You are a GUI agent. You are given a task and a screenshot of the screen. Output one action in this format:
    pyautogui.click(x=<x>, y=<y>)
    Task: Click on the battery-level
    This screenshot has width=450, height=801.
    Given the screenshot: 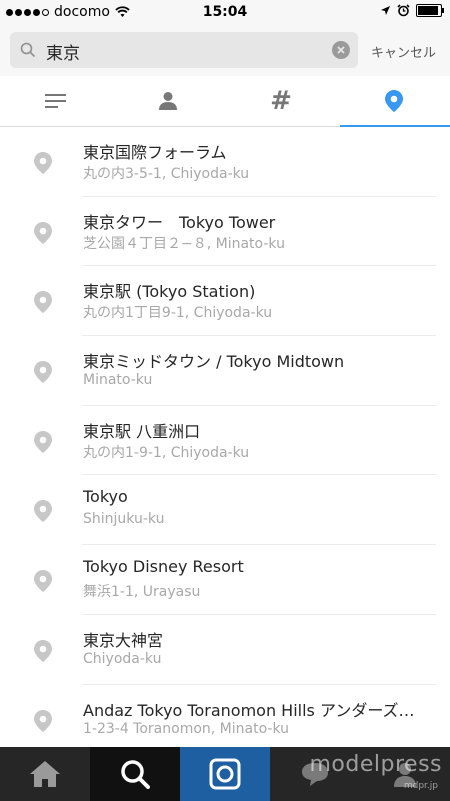 What is the action you would take?
    pyautogui.click(x=428, y=10)
    